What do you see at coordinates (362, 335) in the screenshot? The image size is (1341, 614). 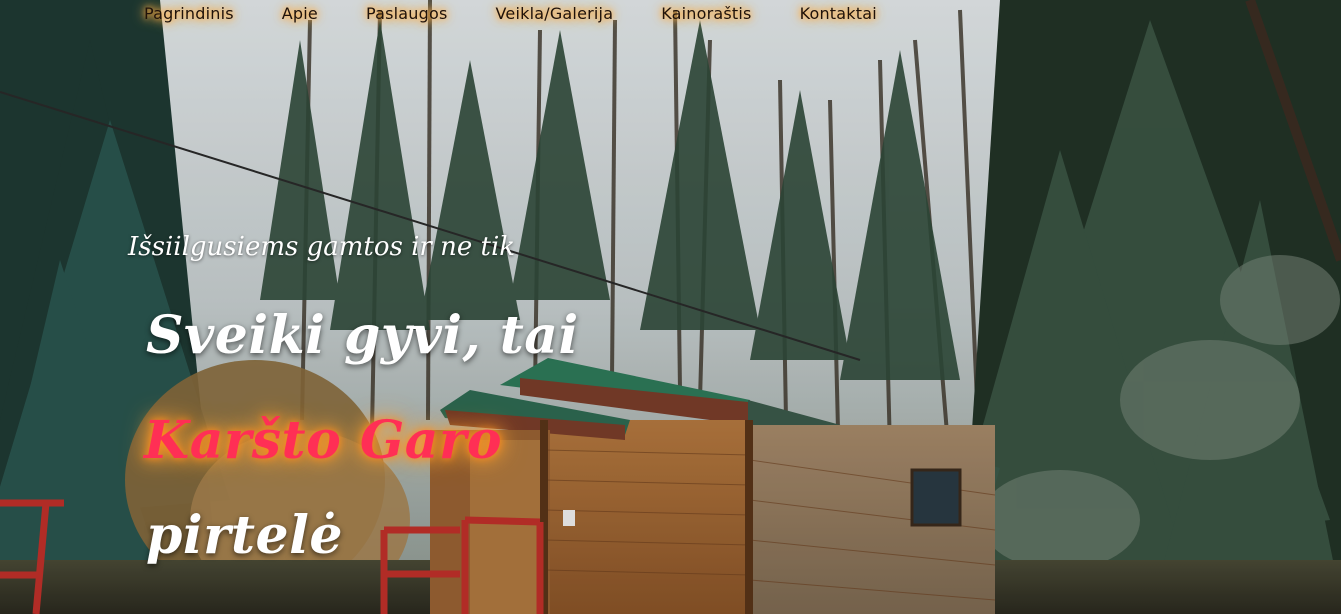 I see `hero-headline-line-1: Sveiki gyvi, tai` at bounding box center [362, 335].